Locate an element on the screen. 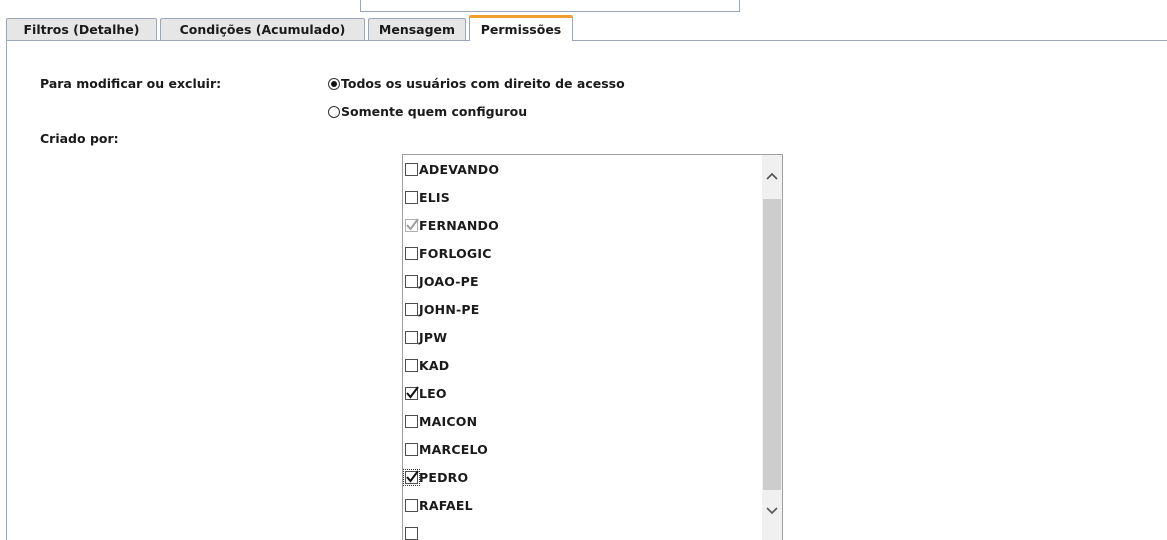  list-item-partial is located at coordinates (582, 529).